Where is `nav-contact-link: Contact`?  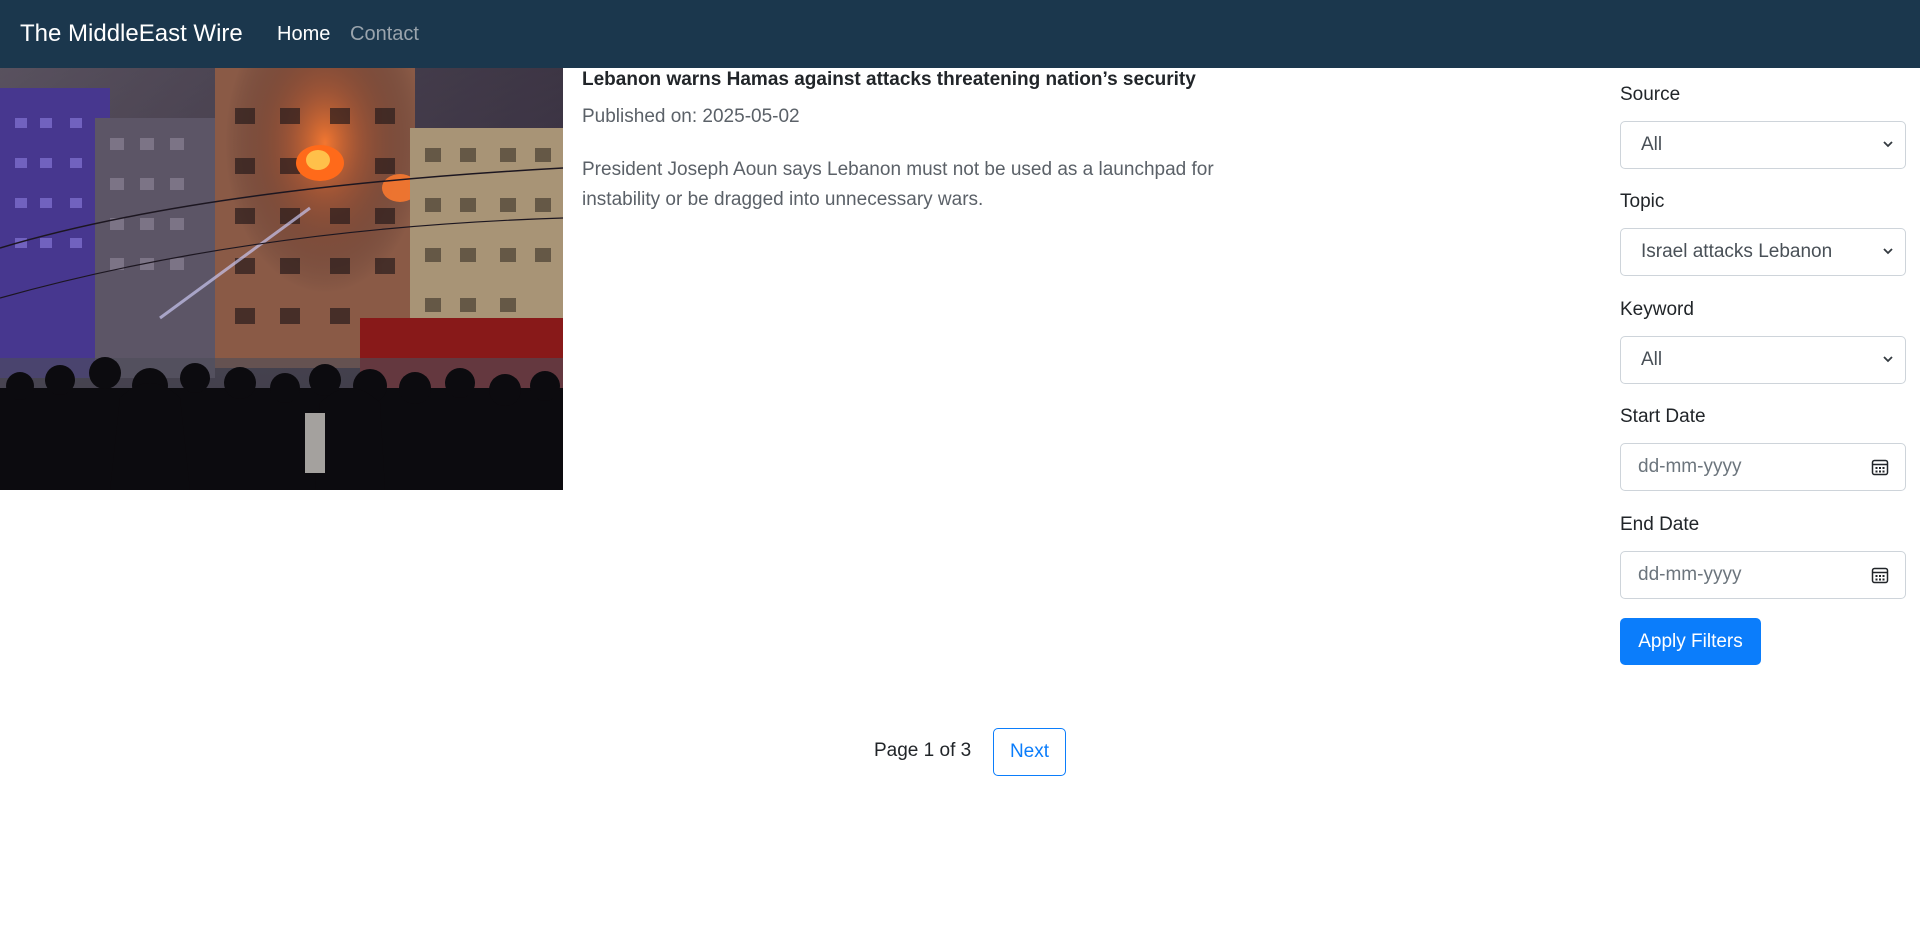
nav-contact-link: Contact is located at coordinates (384, 34).